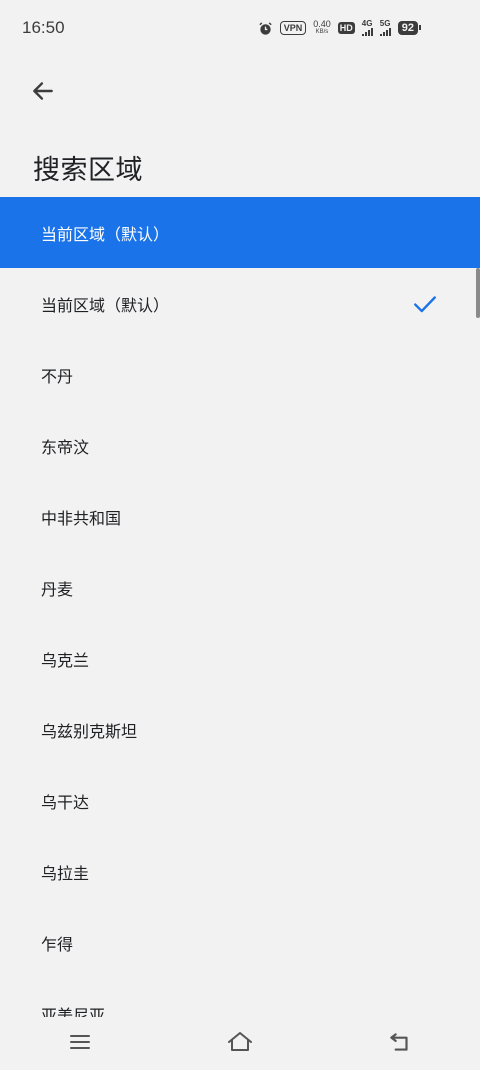 The image size is (480, 1070). What do you see at coordinates (240, 871) in the screenshot?
I see `list-item: 乌拉圭` at bounding box center [240, 871].